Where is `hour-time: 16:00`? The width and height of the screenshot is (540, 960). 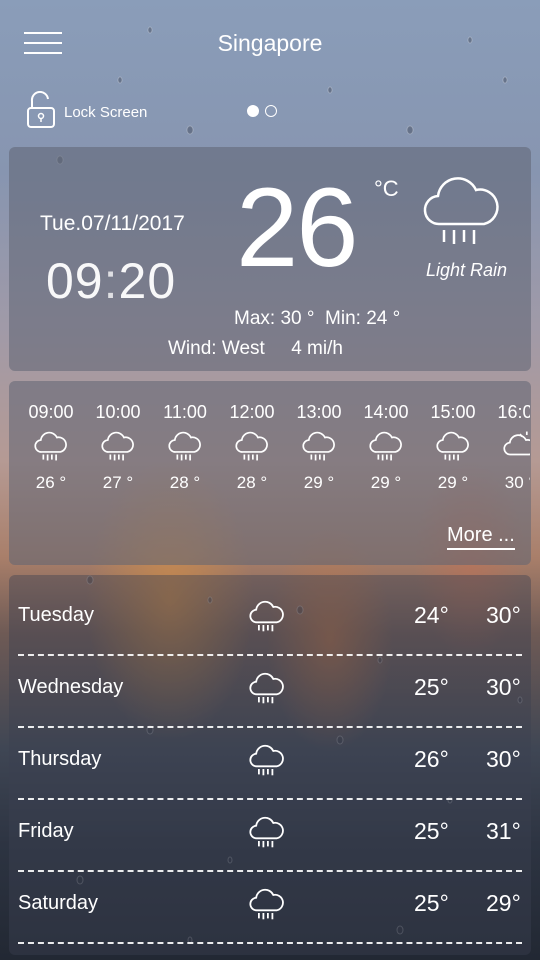 hour-time: 16:00 is located at coordinates (513, 412).